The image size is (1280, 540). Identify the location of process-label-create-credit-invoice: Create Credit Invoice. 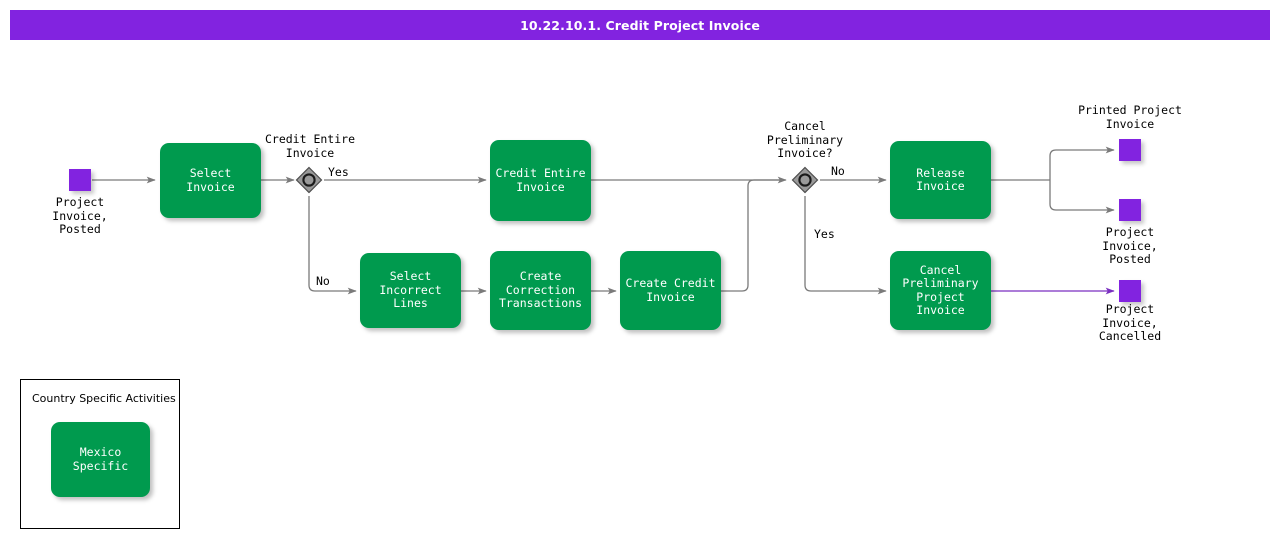
(670, 290).